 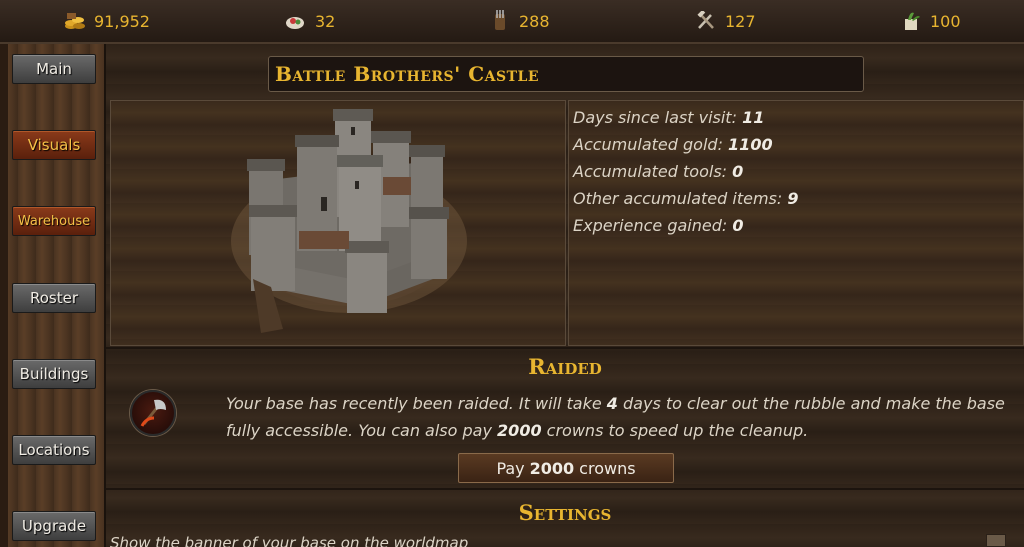 What do you see at coordinates (75, 21) in the screenshot?
I see `gold-coins-icon` at bounding box center [75, 21].